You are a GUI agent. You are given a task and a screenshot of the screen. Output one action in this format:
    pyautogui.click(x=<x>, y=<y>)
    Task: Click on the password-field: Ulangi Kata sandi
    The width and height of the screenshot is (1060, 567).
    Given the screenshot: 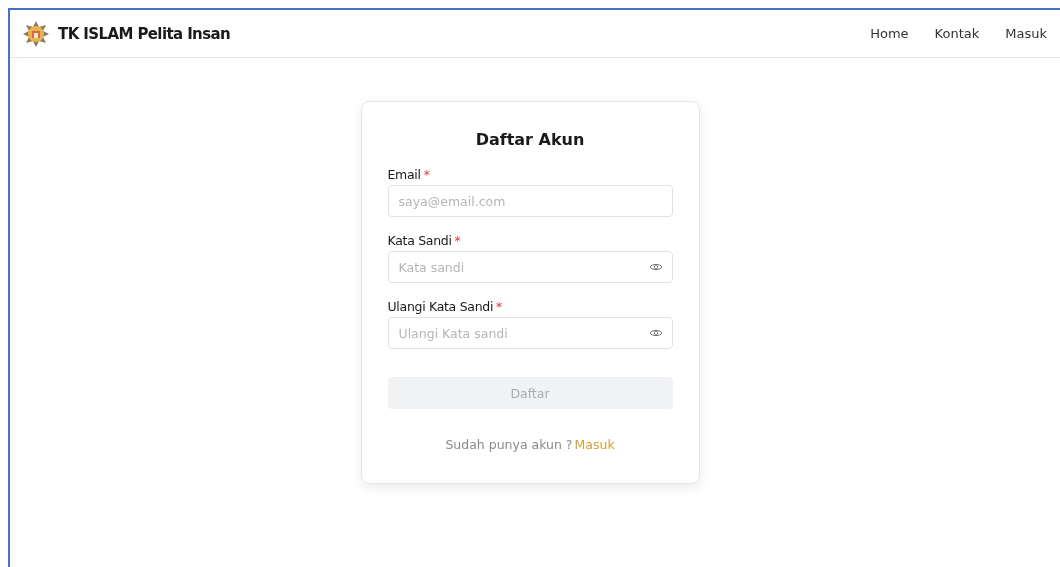 What is the action you would take?
    pyautogui.click(x=530, y=333)
    